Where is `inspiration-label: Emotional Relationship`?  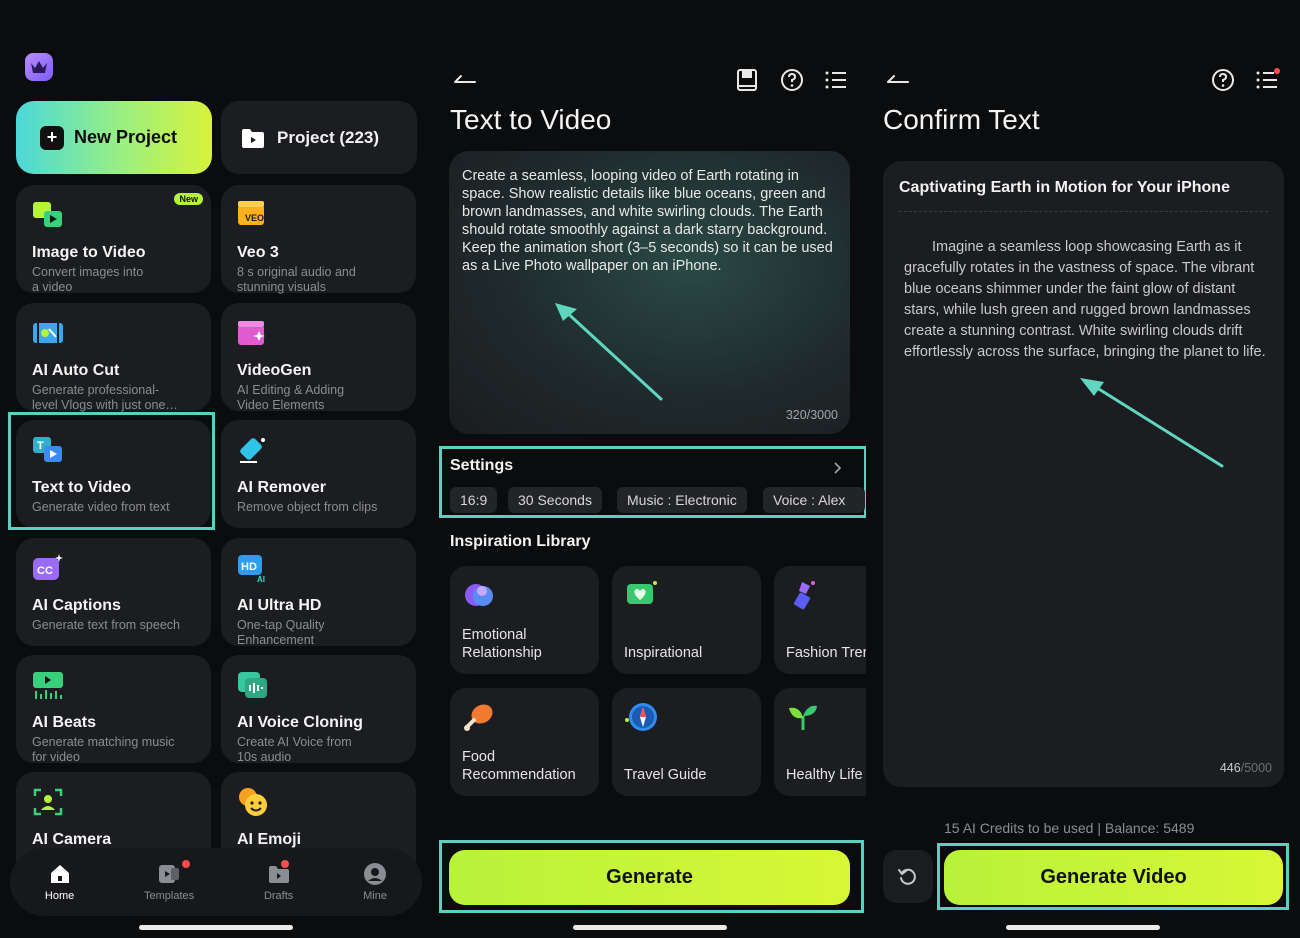 inspiration-label: Emotional Relationship is located at coordinates (502, 644).